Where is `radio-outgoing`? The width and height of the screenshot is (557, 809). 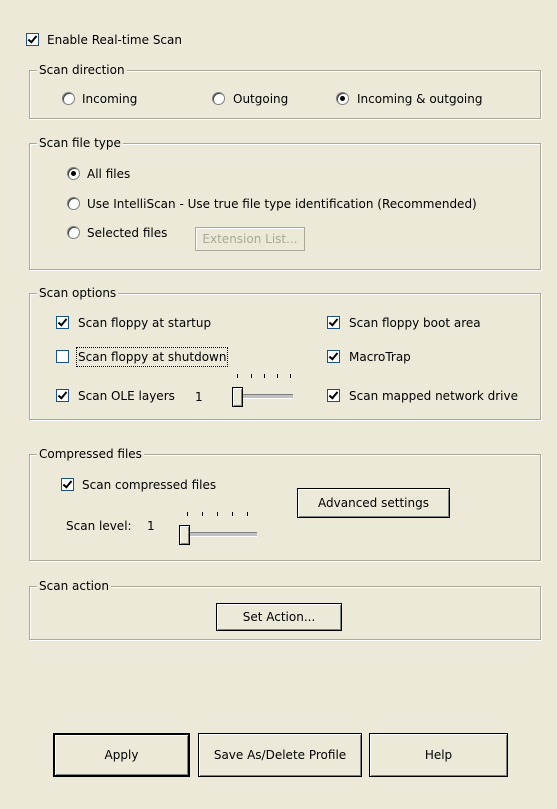 radio-outgoing is located at coordinates (218, 98).